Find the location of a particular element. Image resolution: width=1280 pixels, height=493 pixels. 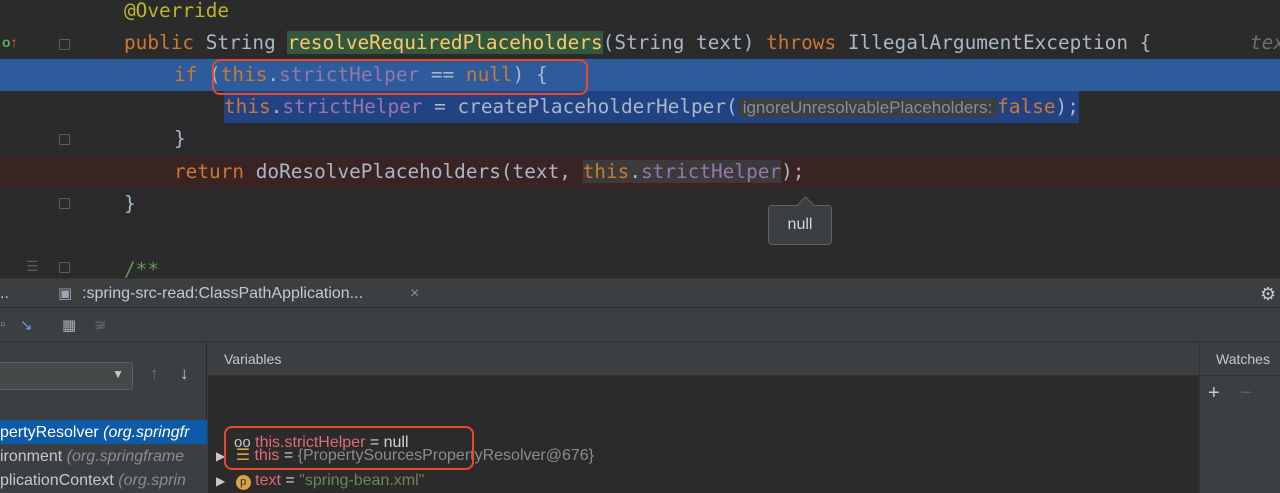

watch-variable-row: oo this.strictHelper = null is located at coordinates (321, 442).